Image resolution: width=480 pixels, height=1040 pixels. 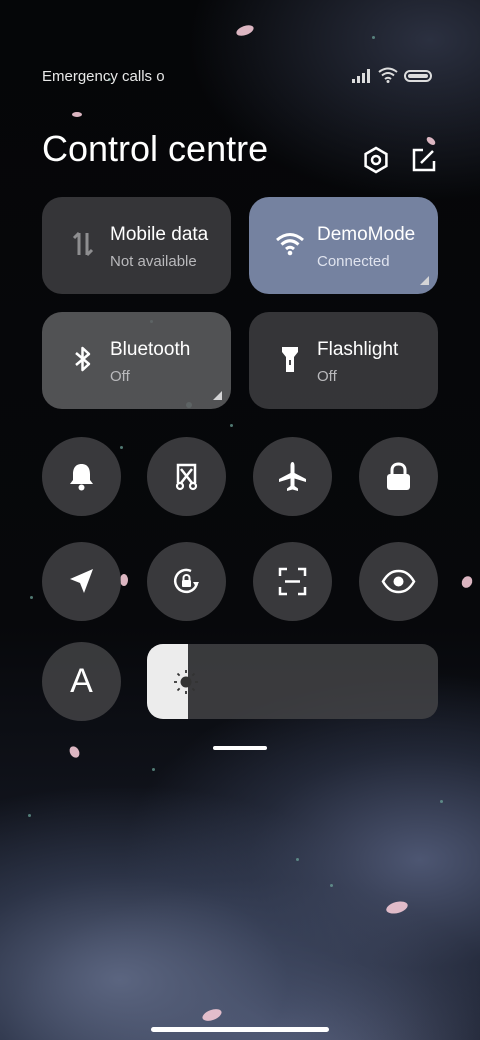 I want to click on tile-flashlight: Flashlight Off, so click(x=343, y=360).